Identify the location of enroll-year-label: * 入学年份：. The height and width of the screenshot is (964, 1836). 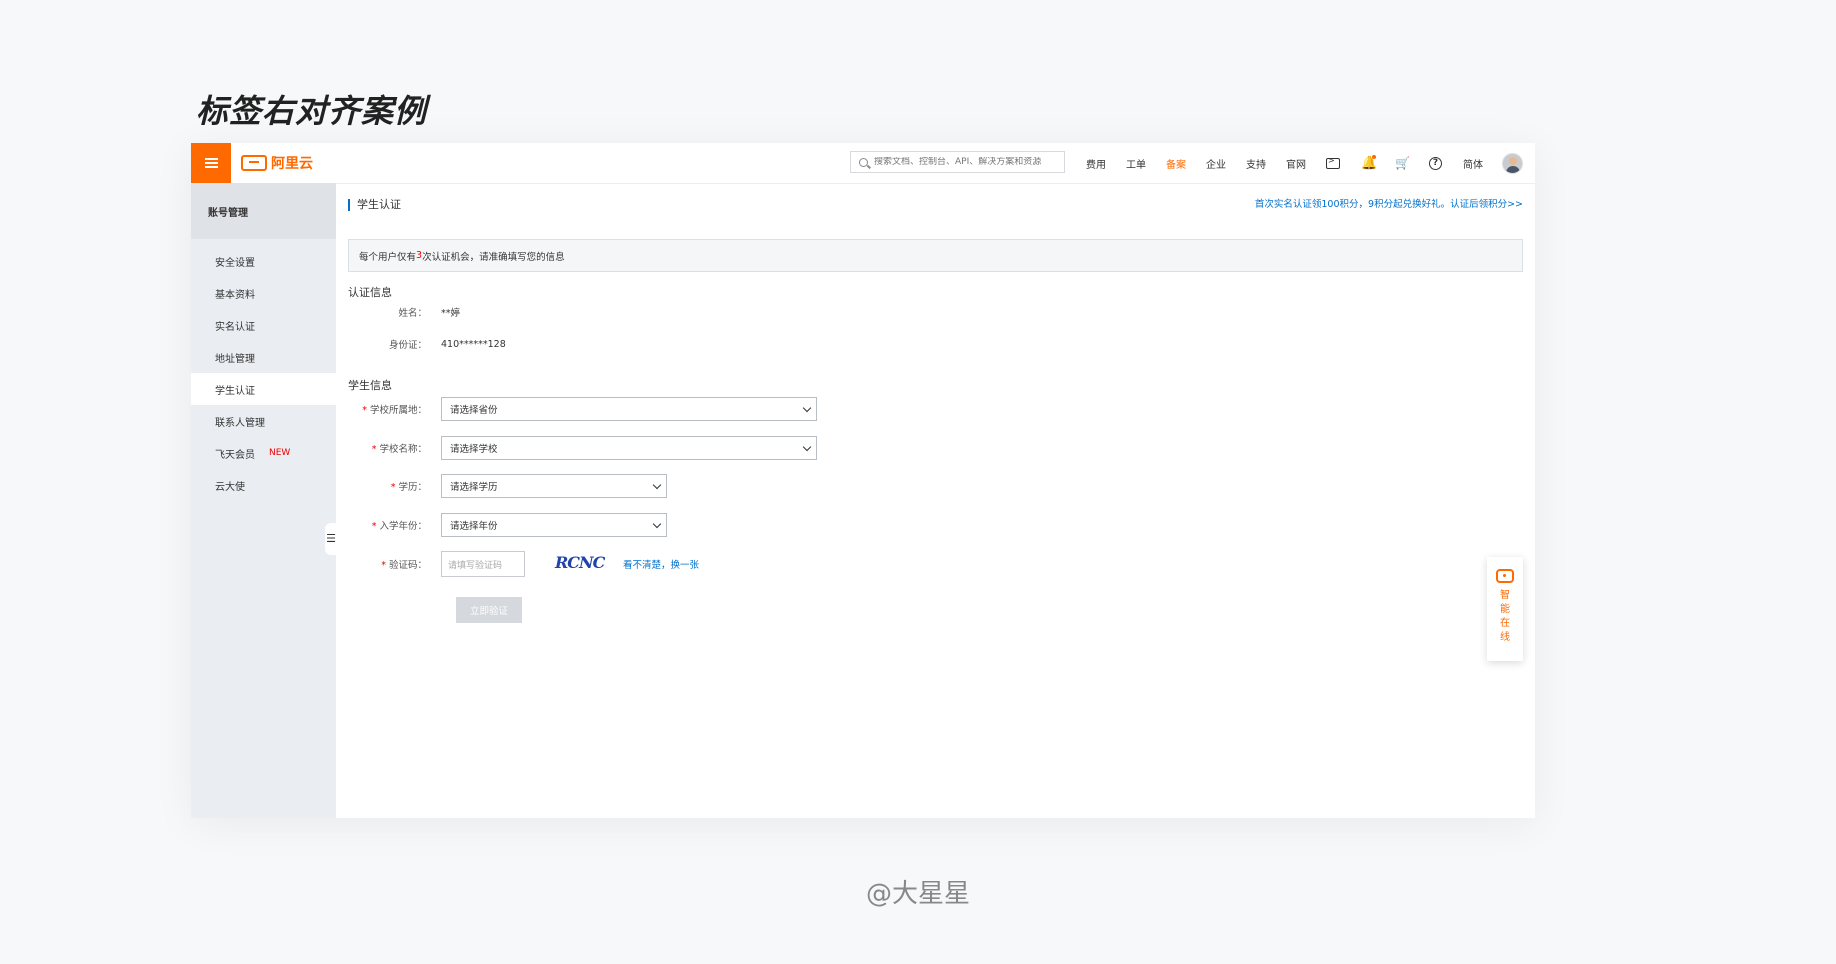
(399, 526).